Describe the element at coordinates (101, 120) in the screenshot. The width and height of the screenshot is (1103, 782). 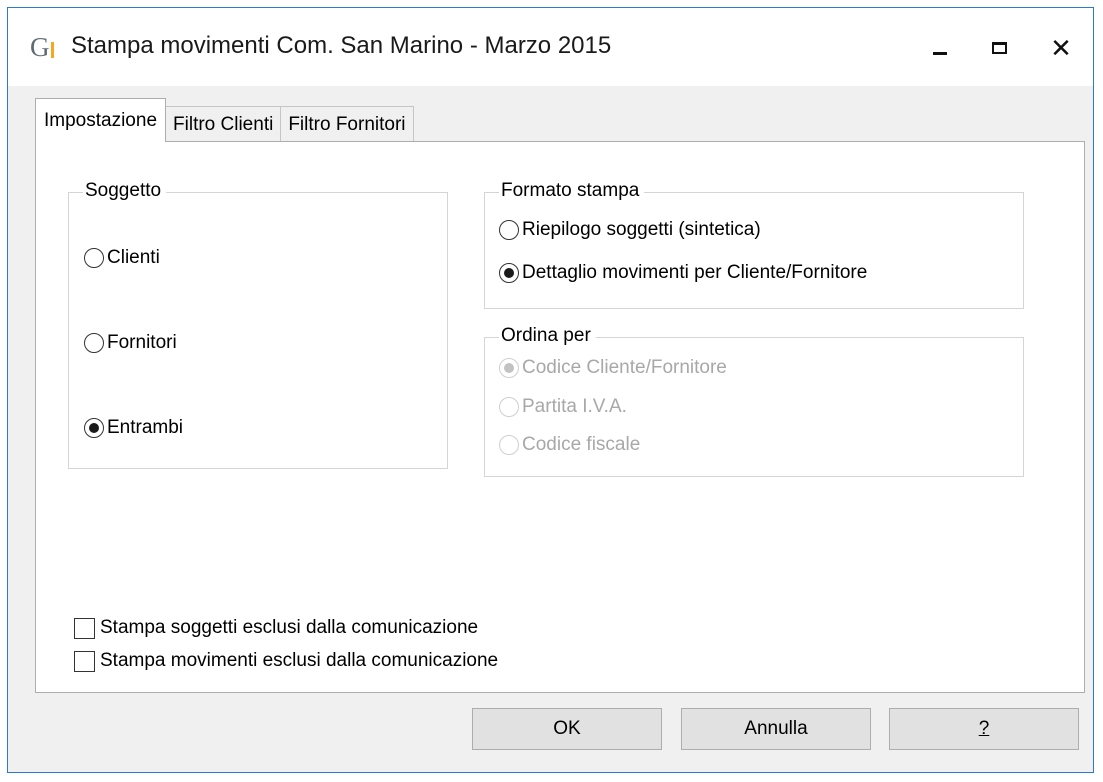
I see `tab-impostazione: Impostazione` at that location.